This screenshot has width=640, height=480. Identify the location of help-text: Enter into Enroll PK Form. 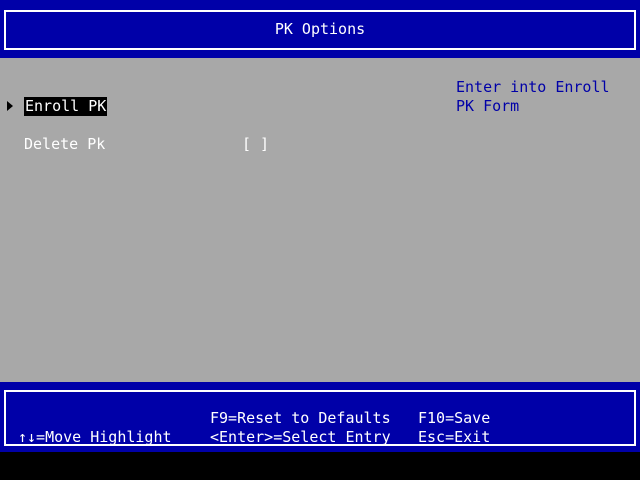
(537, 96).